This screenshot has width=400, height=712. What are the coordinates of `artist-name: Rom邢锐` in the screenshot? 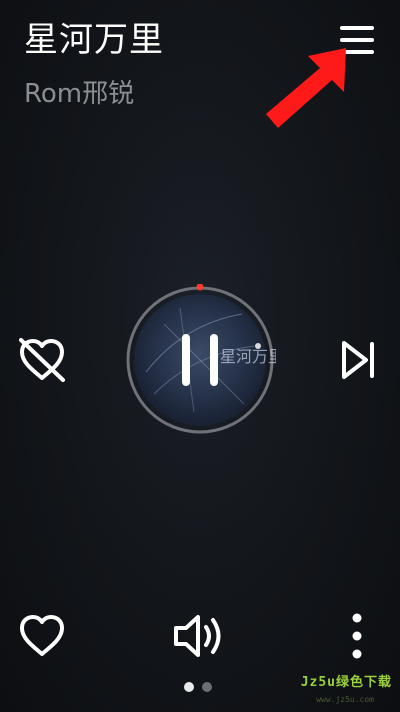 It's located at (79, 94).